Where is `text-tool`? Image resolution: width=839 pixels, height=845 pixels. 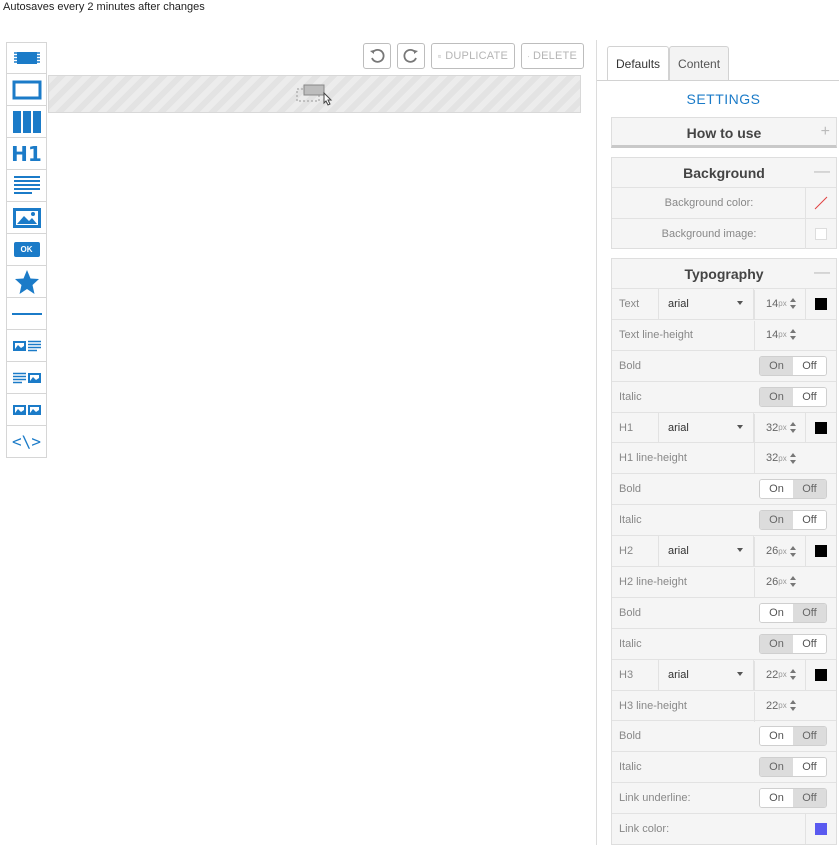
text-tool is located at coordinates (26, 186).